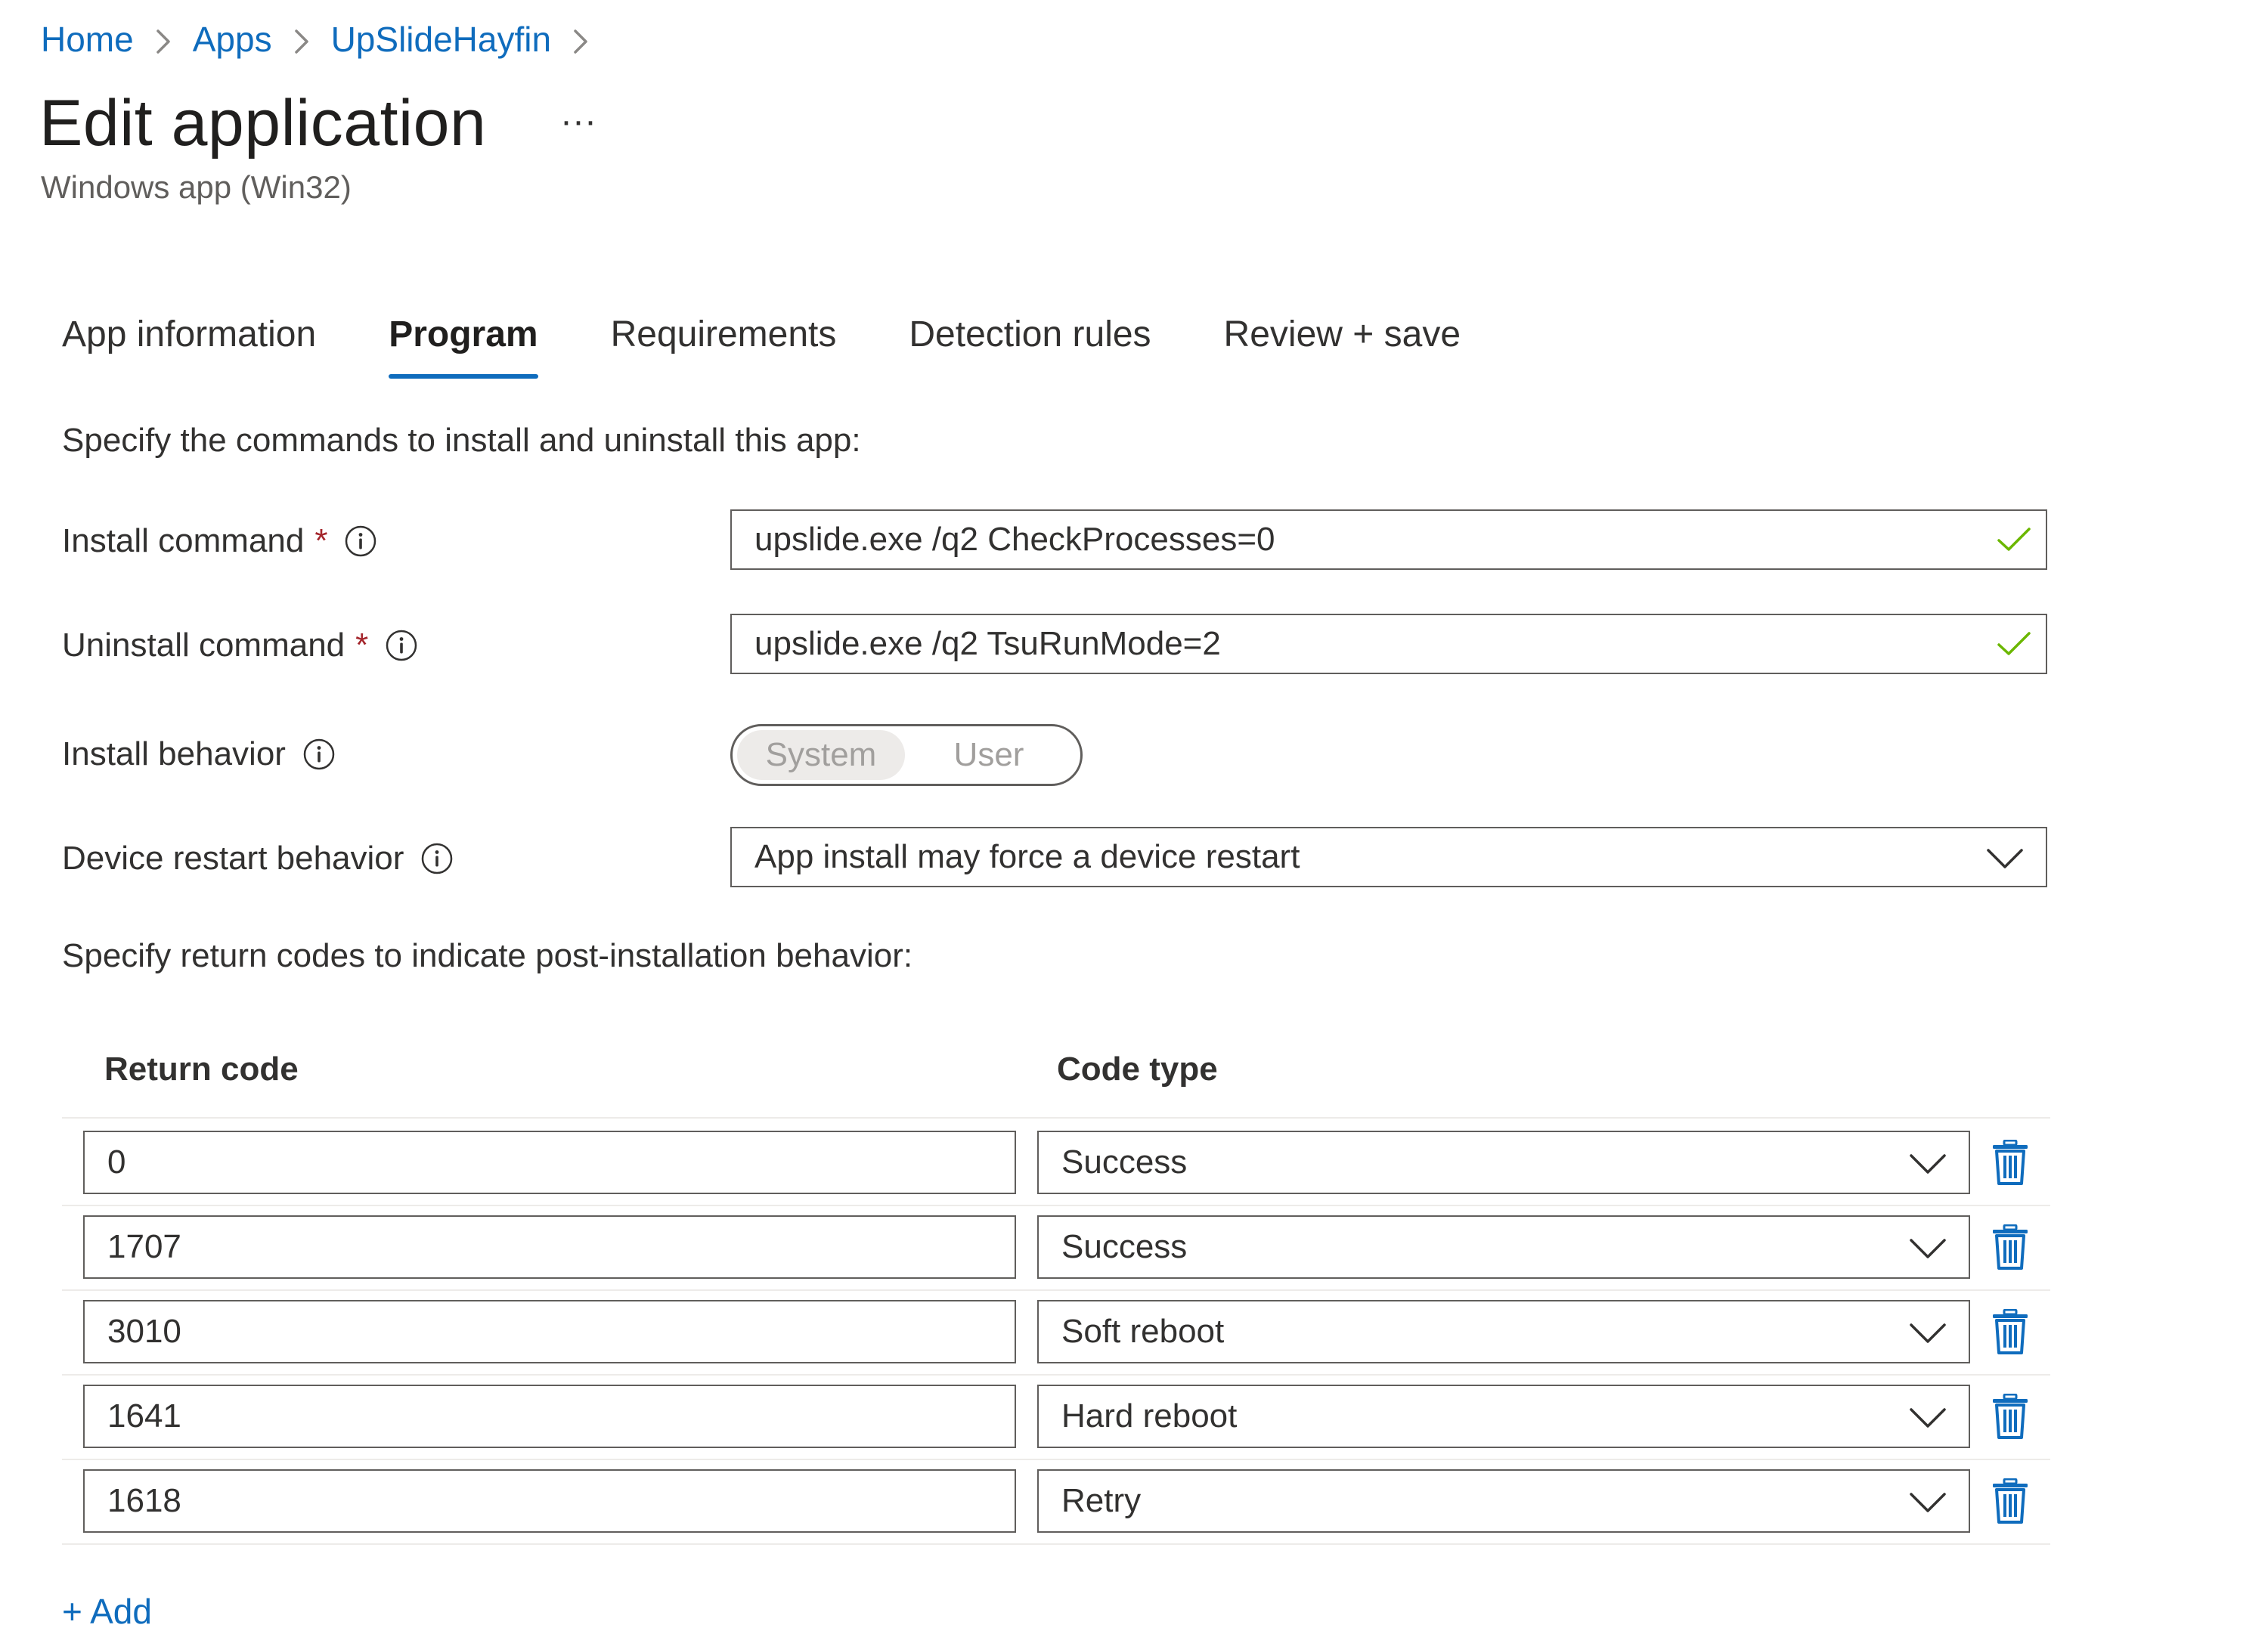  I want to click on tab-requirements: Requirements, so click(724, 346).